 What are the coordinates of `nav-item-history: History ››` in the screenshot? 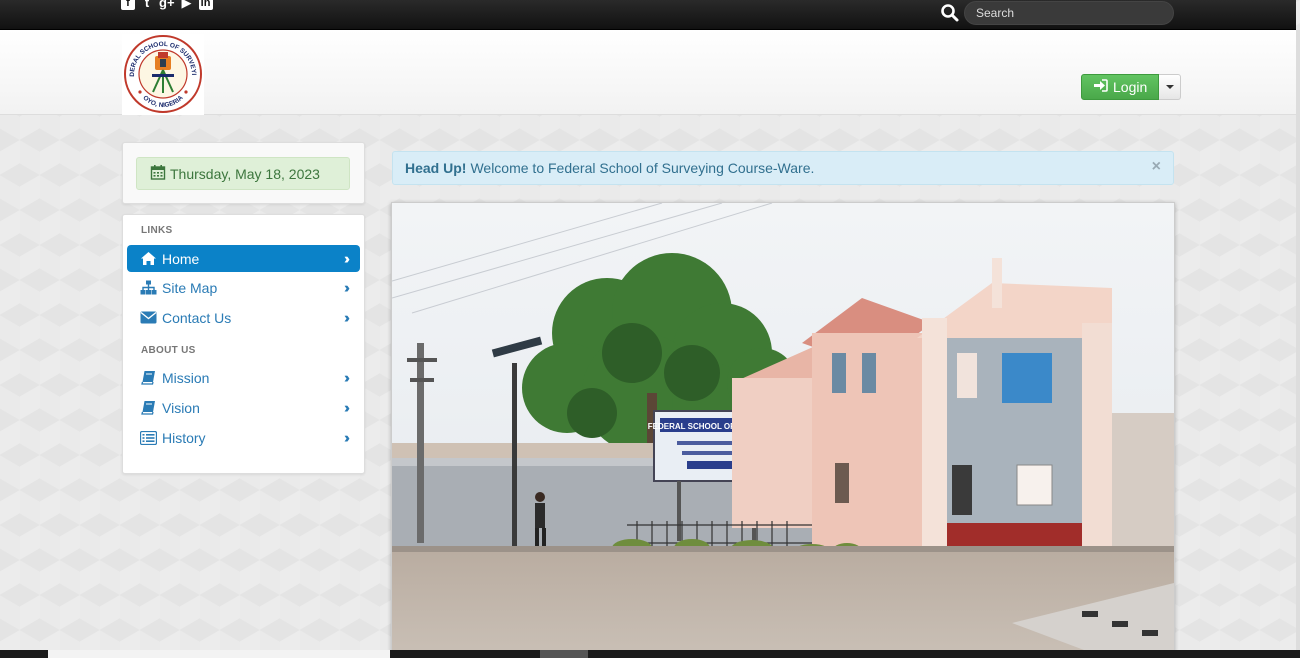 It's located at (243, 437).